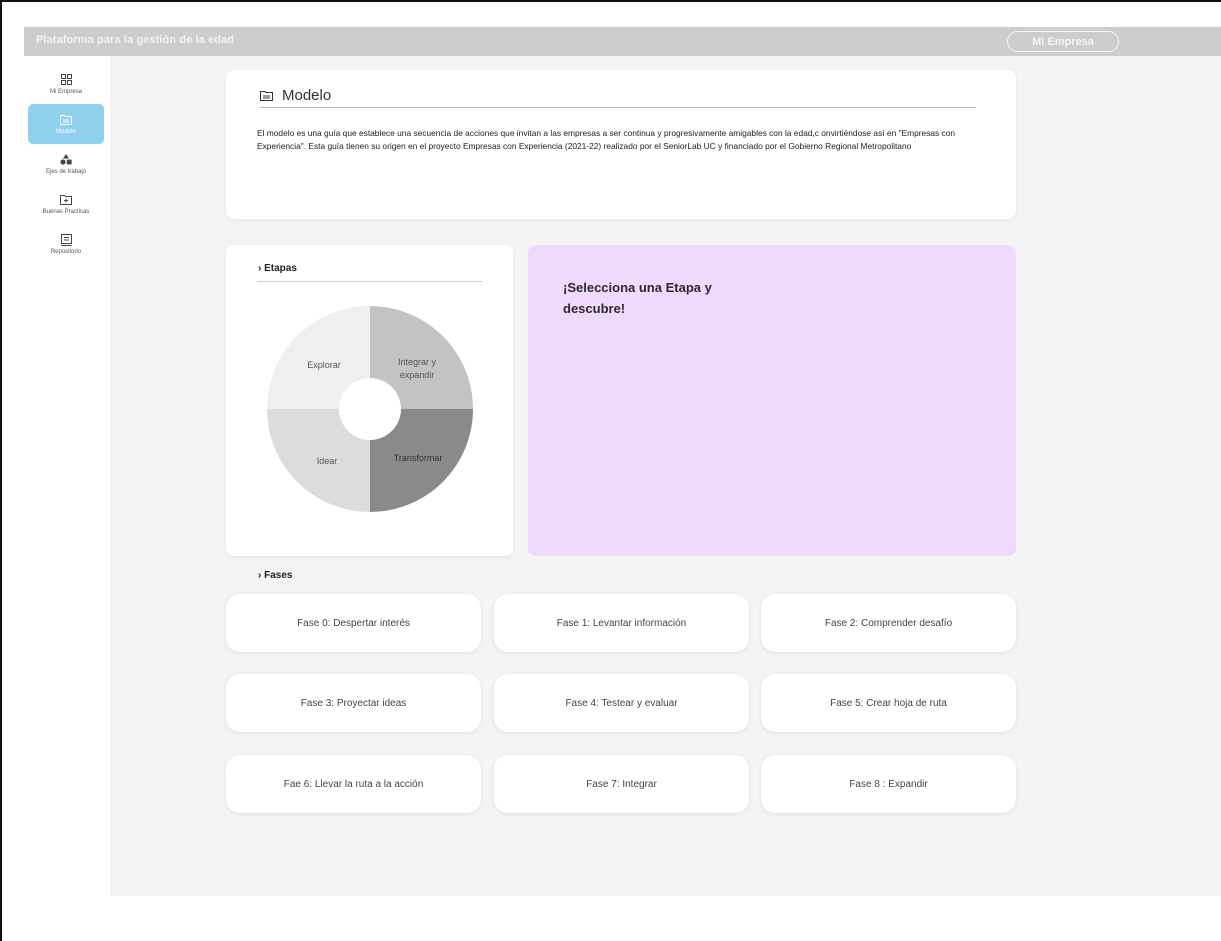 The width and height of the screenshot is (1221, 941). I want to click on phase-4-button: Fase 4: Testear y evaluar, so click(621, 703).